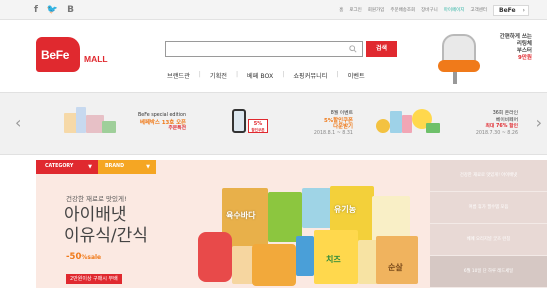 The image size is (547, 288). I want to click on side-menu-item: 여름 휴가 필수템 모음, so click(488, 208).